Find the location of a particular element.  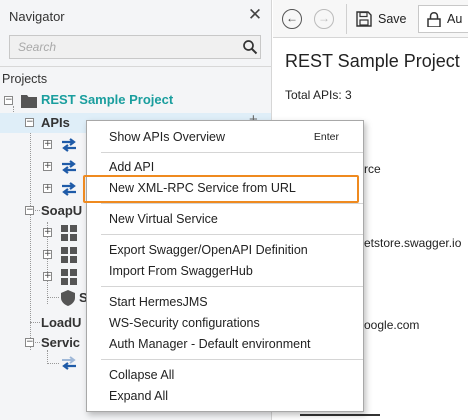

lock-icon is located at coordinates (434, 19).